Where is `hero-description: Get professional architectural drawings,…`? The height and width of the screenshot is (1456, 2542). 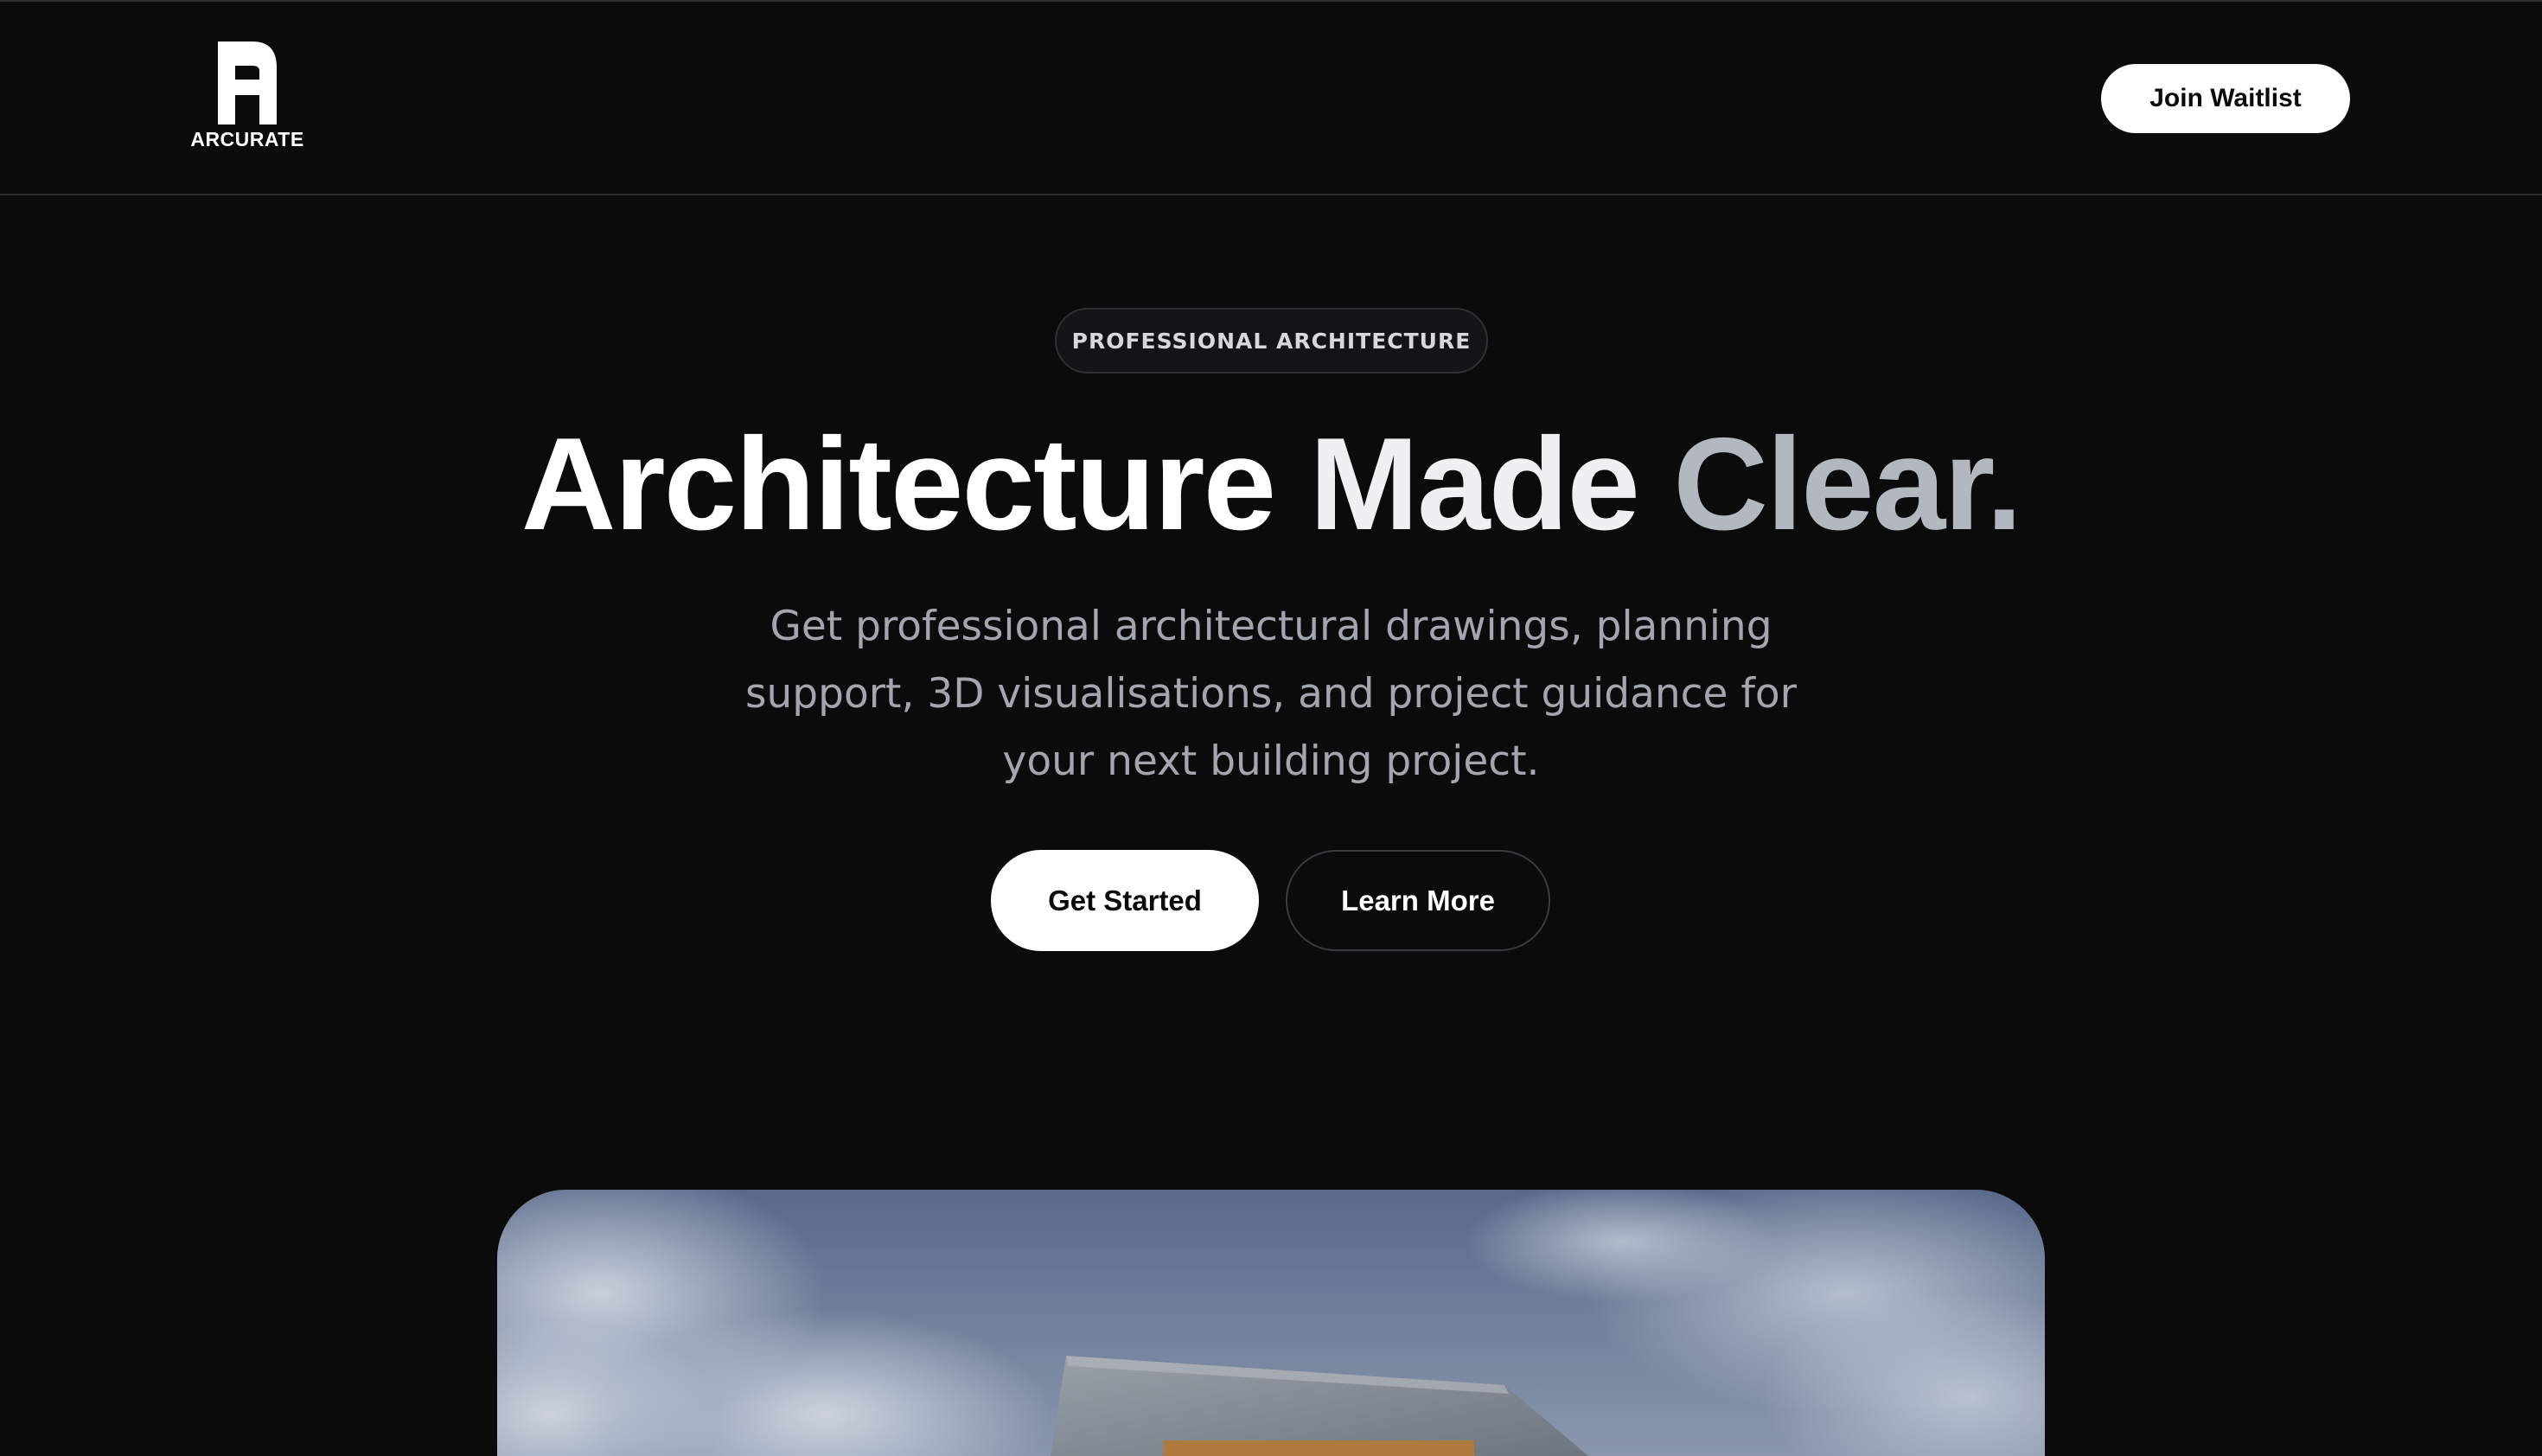 hero-description: Get professional architectural drawings,… is located at coordinates (1271, 694).